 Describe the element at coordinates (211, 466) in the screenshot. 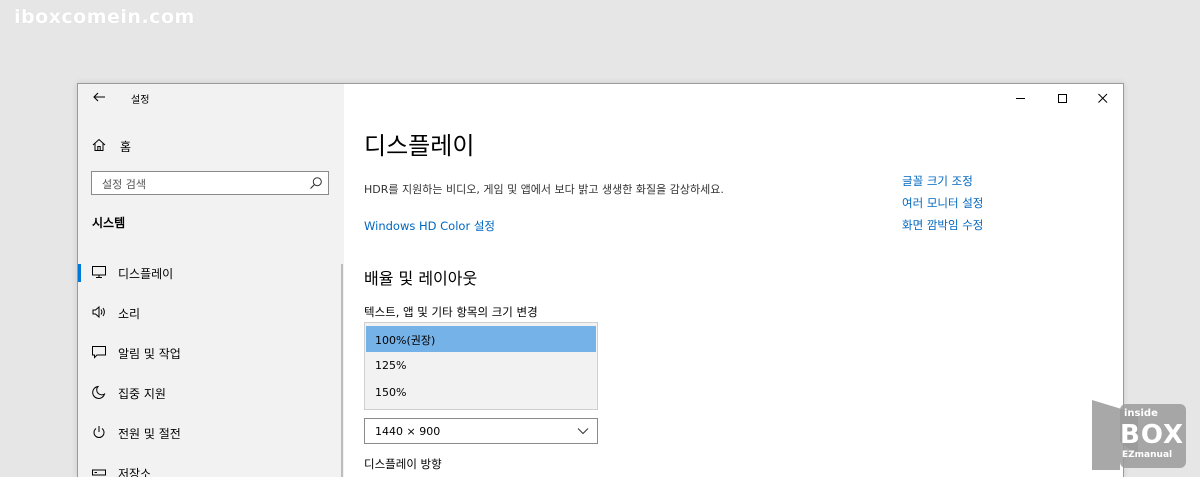

I see `sidebar-item-storage: 저장소` at that location.